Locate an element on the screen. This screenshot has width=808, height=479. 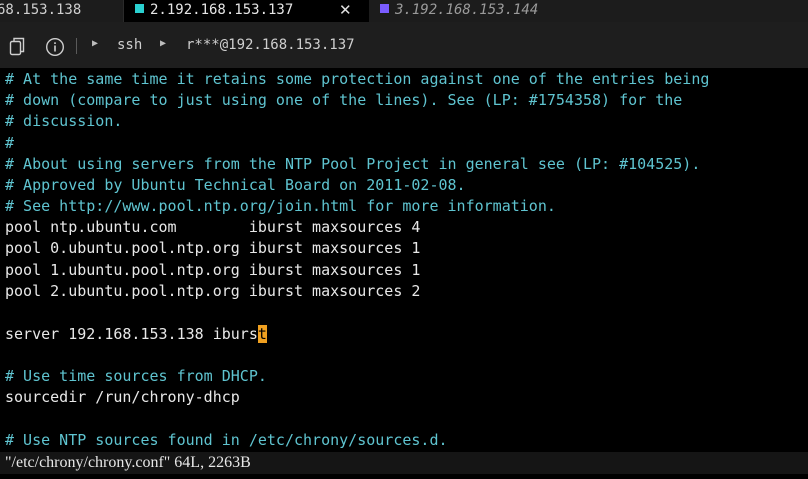
editor-status-bar: "/etc/chrony/chrony.conf" 64L, 2263B is located at coordinates (404, 463).